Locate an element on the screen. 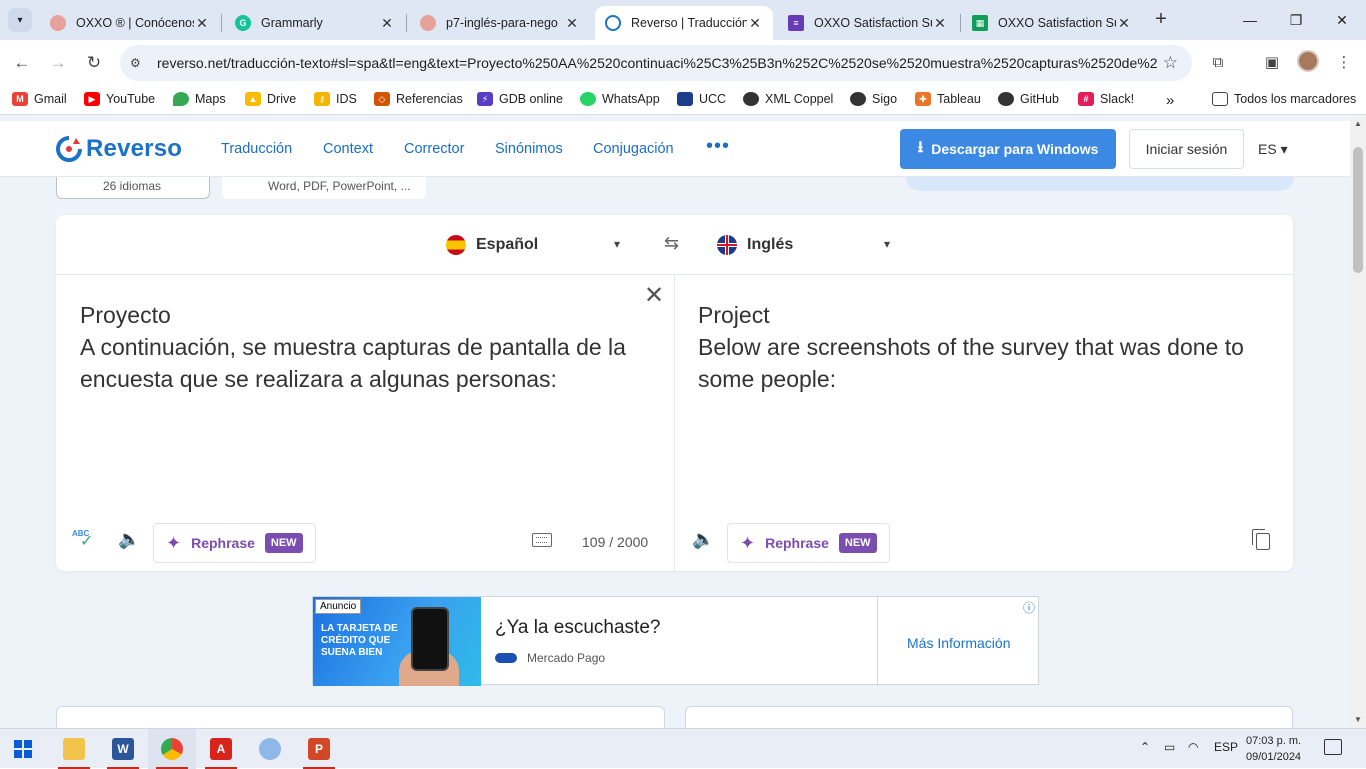  nav-sinonimos: Sinónimos is located at coordinates (529, 149).